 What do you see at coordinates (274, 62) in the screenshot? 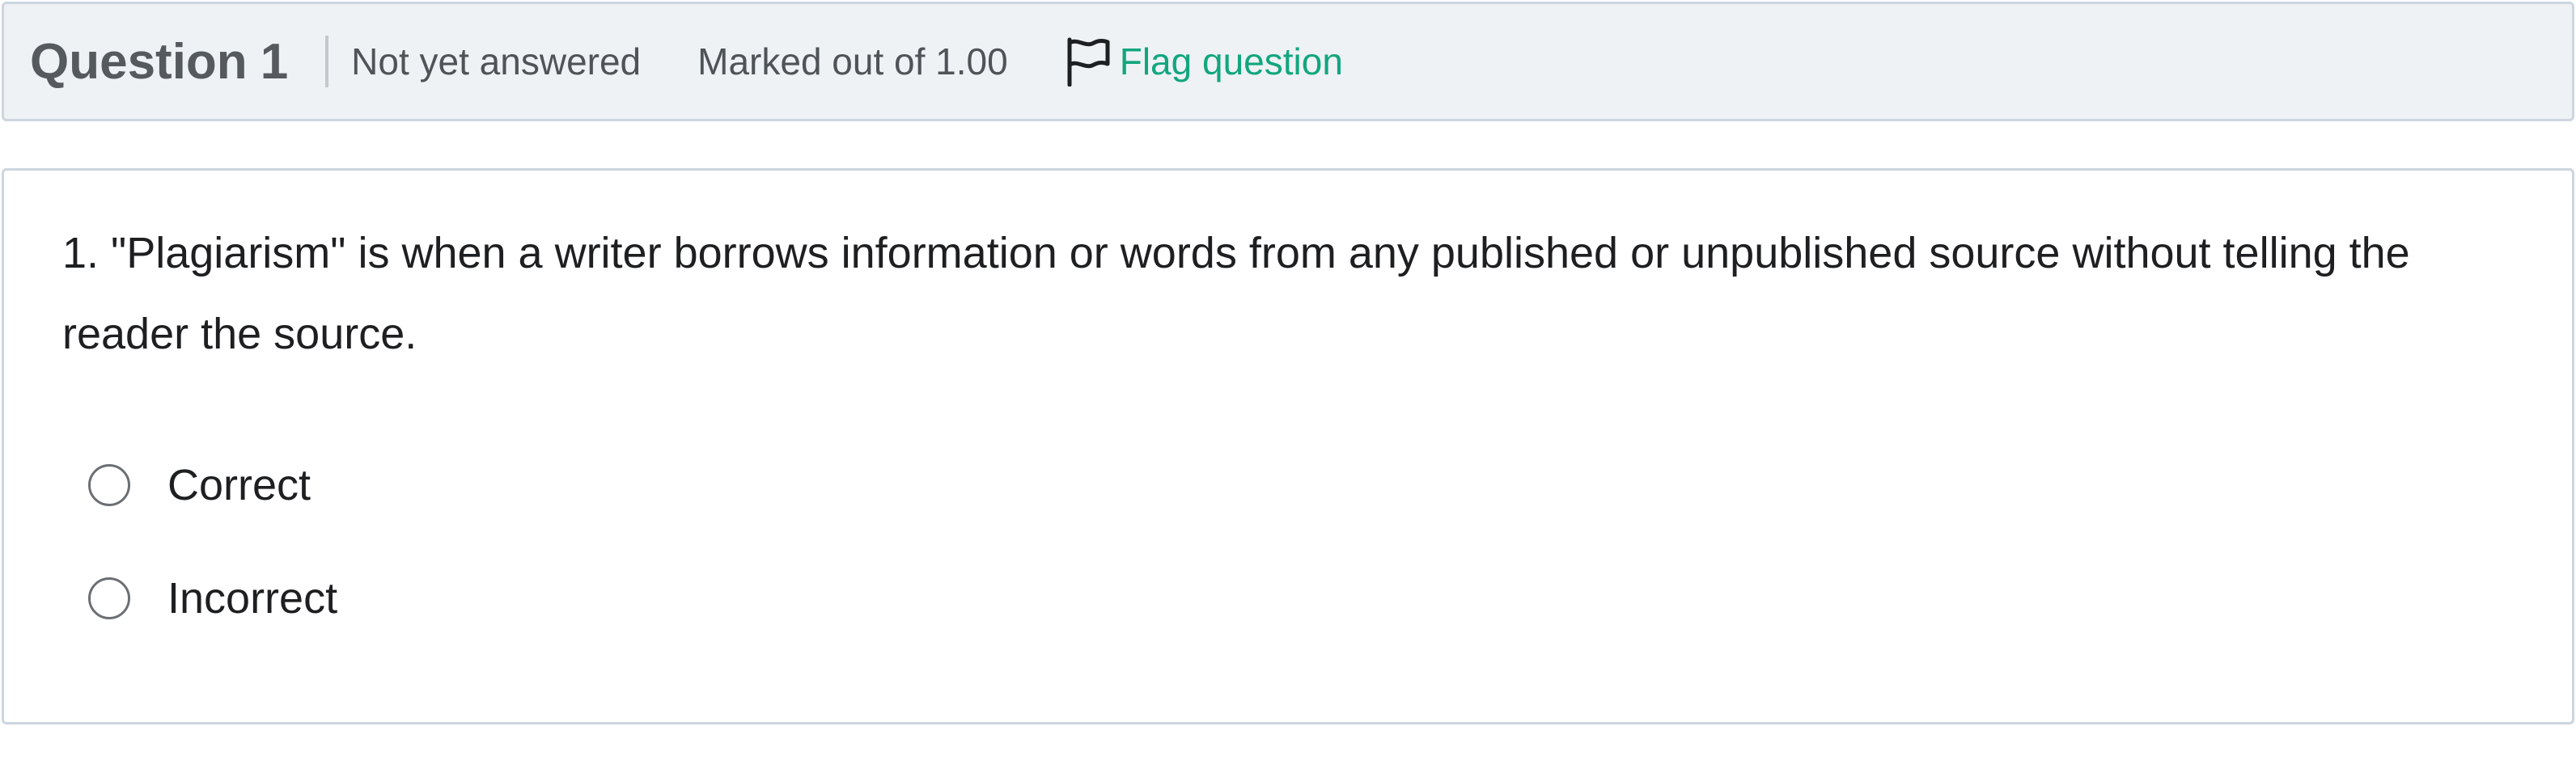
I see `question-number: 1` at bounding box center [274, 62].